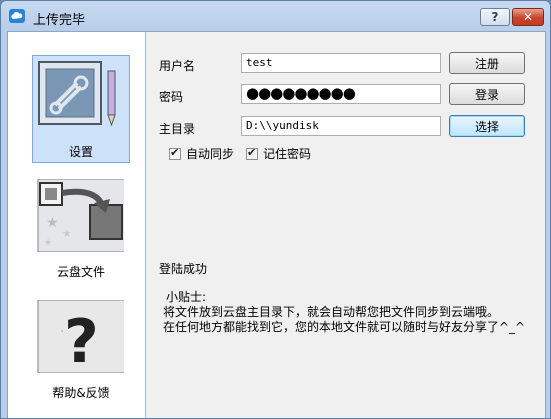 The height and width of the screenshot is (419, 551). I want to click on sidebar-item-help-feedback: ? · 帮助&反馈, so click(81, 351).